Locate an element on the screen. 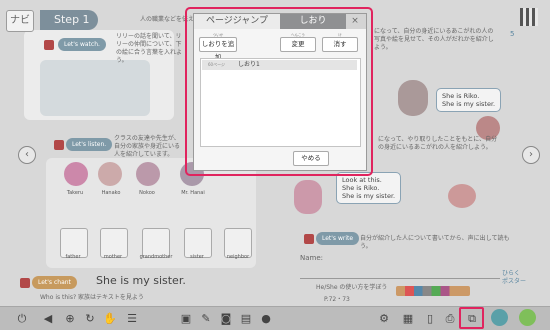 This screenshot has width=550, height=330. pen-icon: ✎ is located at coordinates (206, 318).